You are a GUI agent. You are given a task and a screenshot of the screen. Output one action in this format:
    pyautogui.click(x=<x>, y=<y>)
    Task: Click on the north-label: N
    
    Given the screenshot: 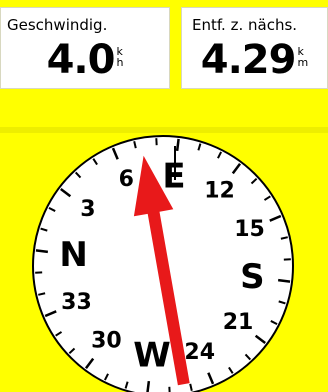 What is the action you would take?
    pyautogui.click(x=73, y=255)
    